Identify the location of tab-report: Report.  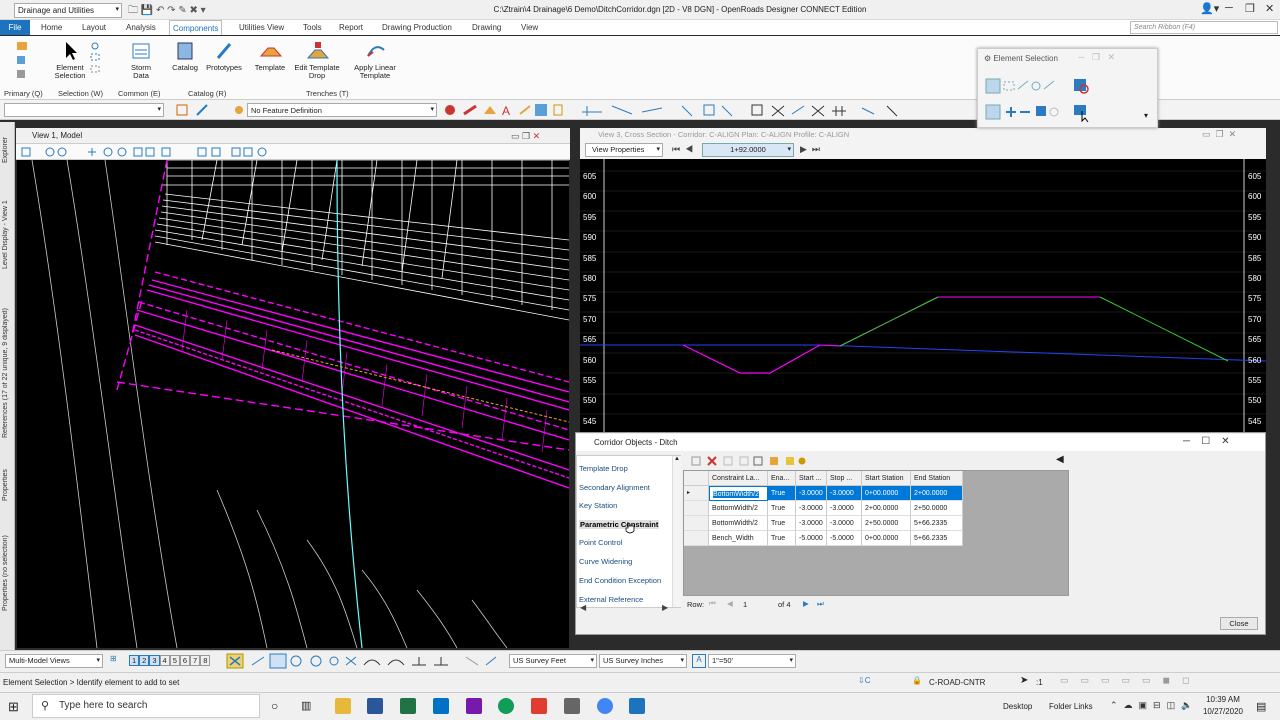
(351, 27).